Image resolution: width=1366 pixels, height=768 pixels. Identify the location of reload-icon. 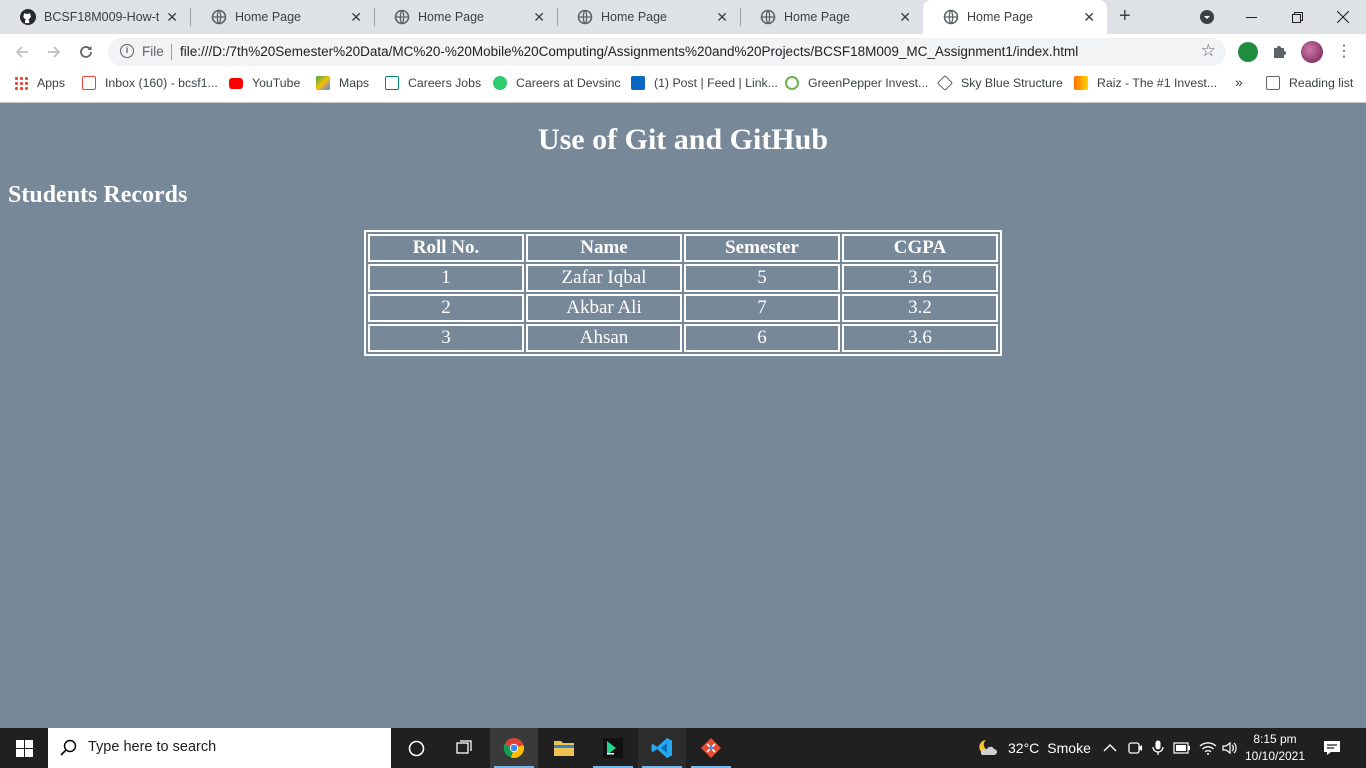
(86, 52).